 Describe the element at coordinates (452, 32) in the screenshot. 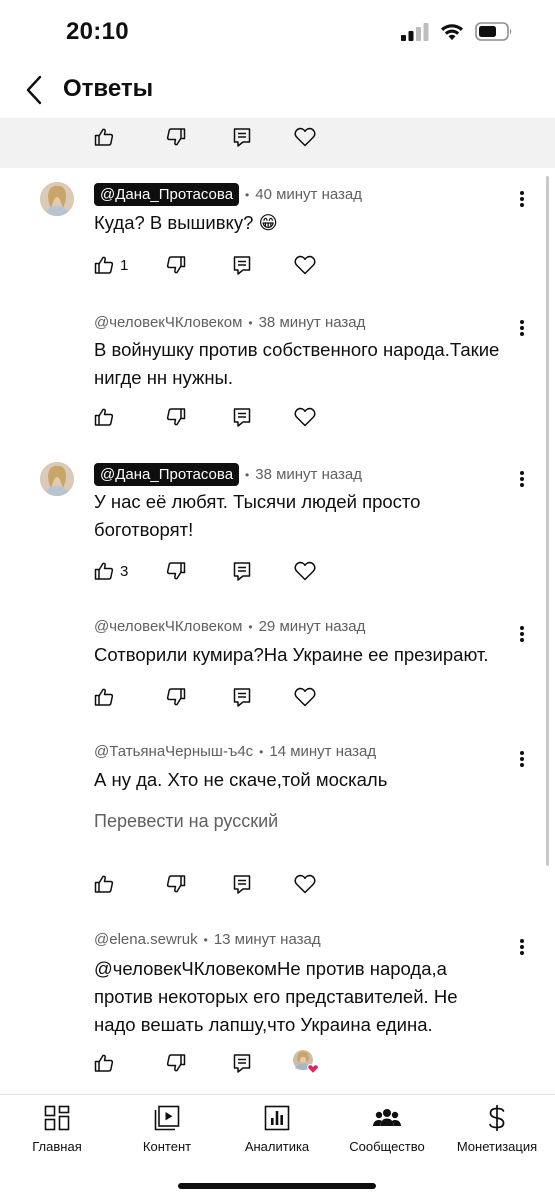

I see `wifi-icon` at that location.